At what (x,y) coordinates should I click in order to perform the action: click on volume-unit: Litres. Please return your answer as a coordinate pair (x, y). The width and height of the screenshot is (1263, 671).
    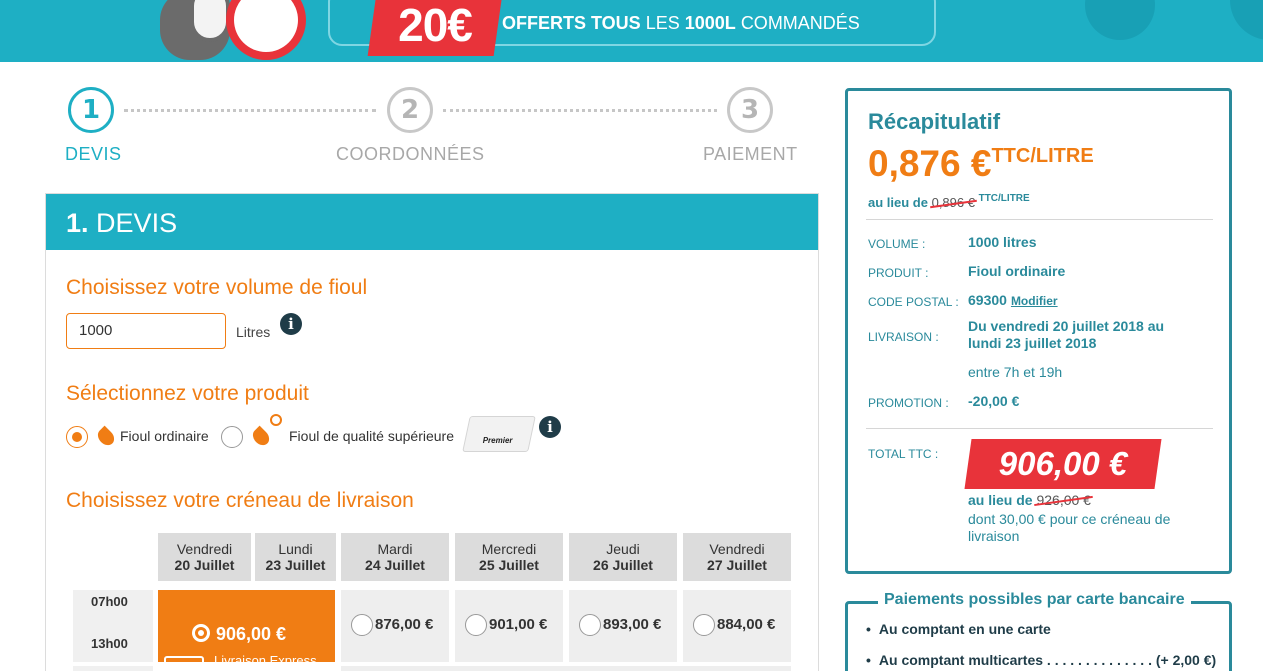
    Looking at the image, I should click on (253, 332).